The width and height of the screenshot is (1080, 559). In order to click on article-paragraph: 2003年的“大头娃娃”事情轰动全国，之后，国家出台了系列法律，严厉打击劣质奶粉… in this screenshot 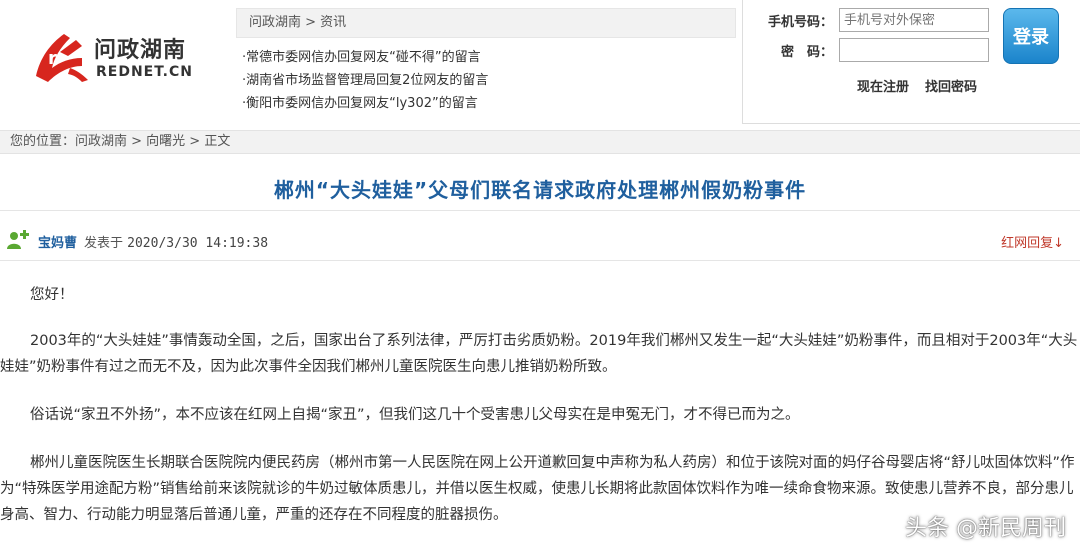, I will do `click(539, 354)`.